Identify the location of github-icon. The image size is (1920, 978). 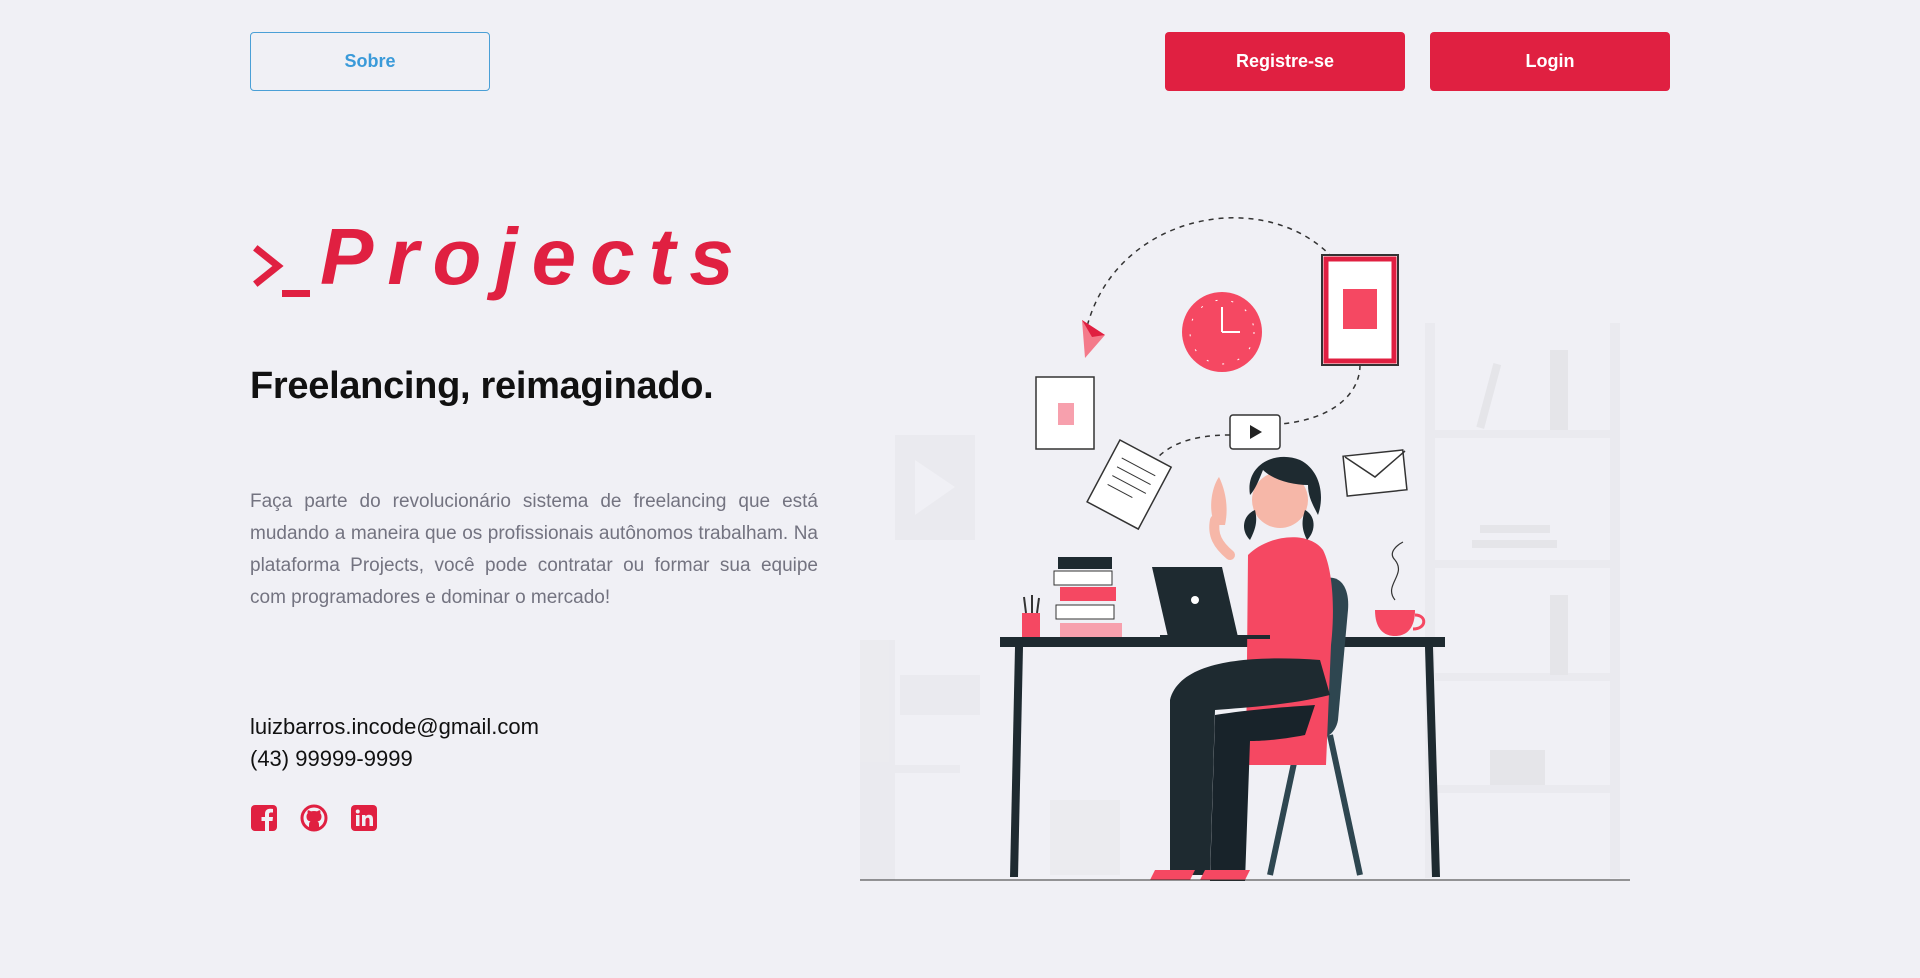
(314, 818).